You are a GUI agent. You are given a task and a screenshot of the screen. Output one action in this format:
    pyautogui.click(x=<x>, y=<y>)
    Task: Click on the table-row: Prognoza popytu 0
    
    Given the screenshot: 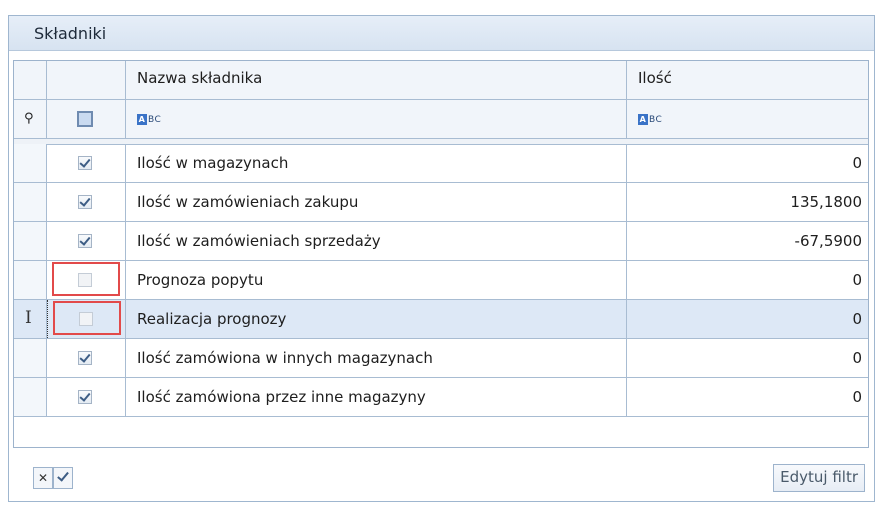 What is the action you would take?
    pyautogui.click(x=441, y=280)
    